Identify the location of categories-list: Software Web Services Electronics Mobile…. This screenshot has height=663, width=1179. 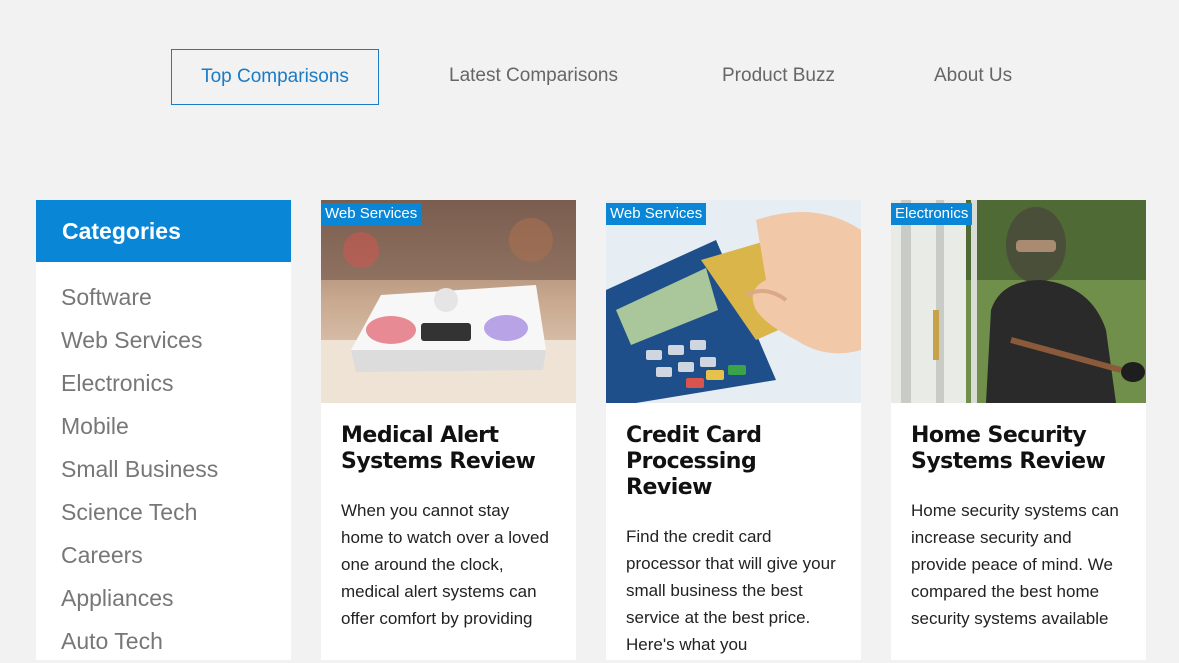
(163, 462).